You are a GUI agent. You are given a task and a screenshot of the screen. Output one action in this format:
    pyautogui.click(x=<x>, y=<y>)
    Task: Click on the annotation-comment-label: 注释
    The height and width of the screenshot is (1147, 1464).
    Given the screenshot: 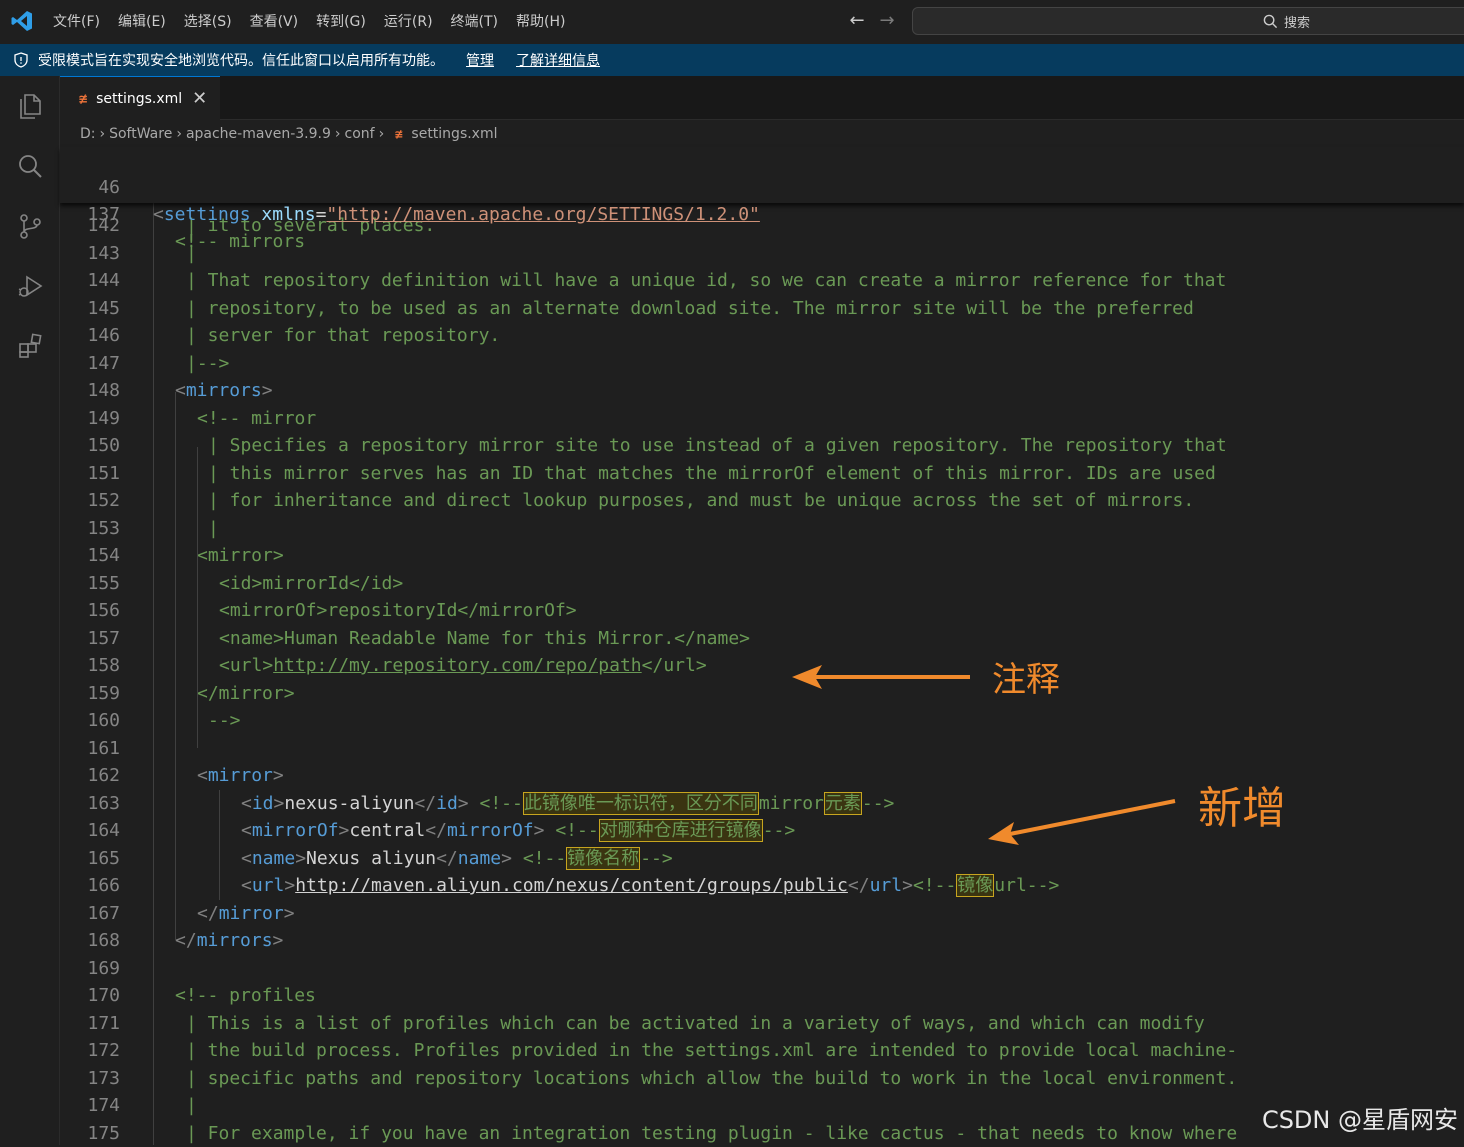 What is the action you would take?
    pyautogui.click(x=1026, y=680)
    